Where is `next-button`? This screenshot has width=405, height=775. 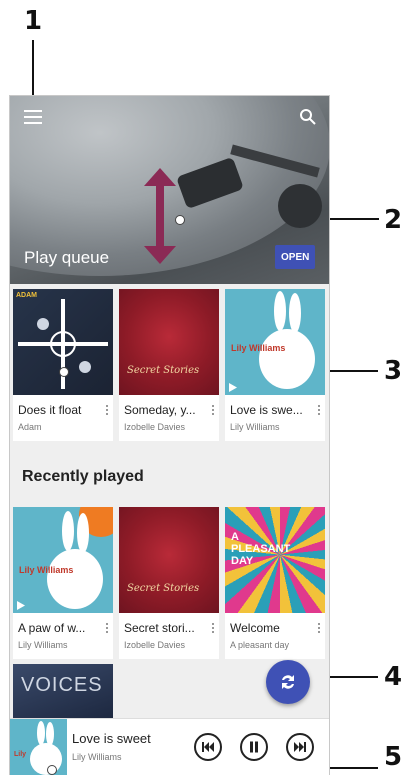 next-button is located at coordinates (300, 747).